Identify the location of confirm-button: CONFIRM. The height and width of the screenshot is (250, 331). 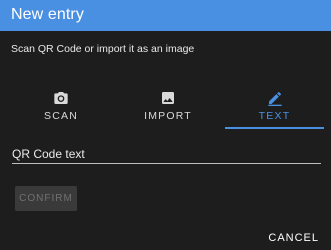
(46, 198).